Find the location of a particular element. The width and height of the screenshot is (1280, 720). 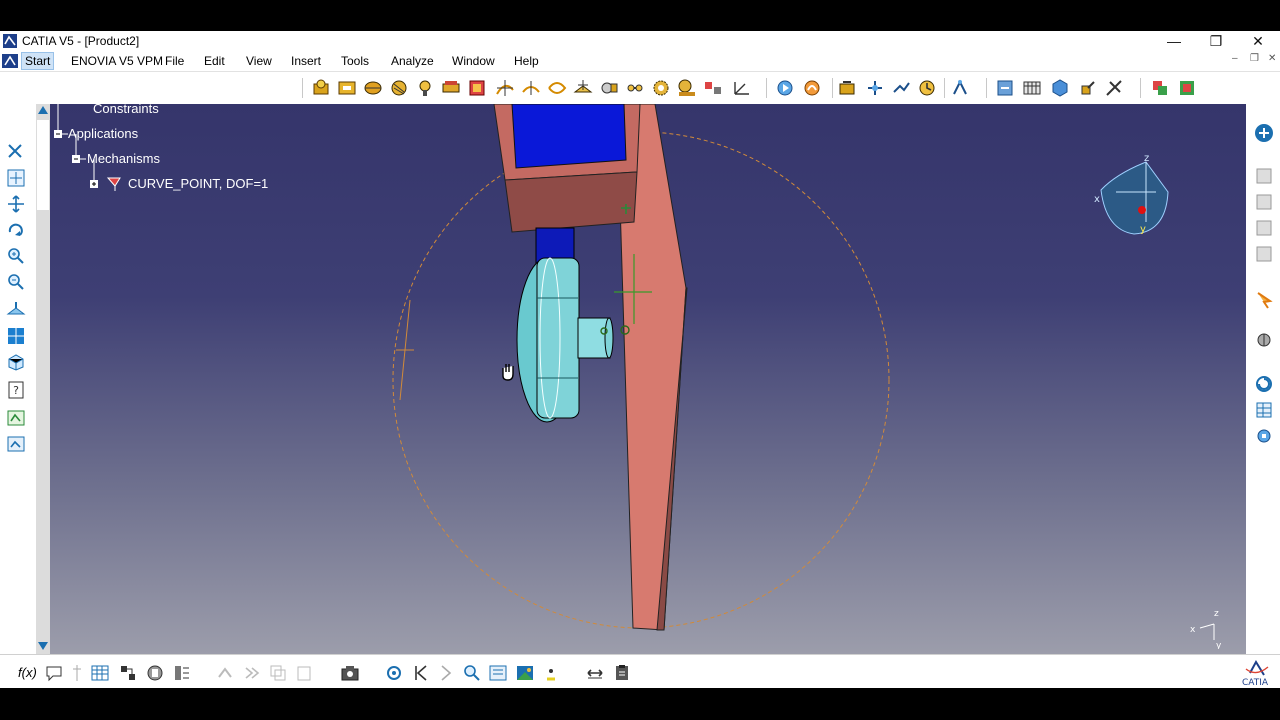

sequence-icon is located at coordinates (1060, 88).